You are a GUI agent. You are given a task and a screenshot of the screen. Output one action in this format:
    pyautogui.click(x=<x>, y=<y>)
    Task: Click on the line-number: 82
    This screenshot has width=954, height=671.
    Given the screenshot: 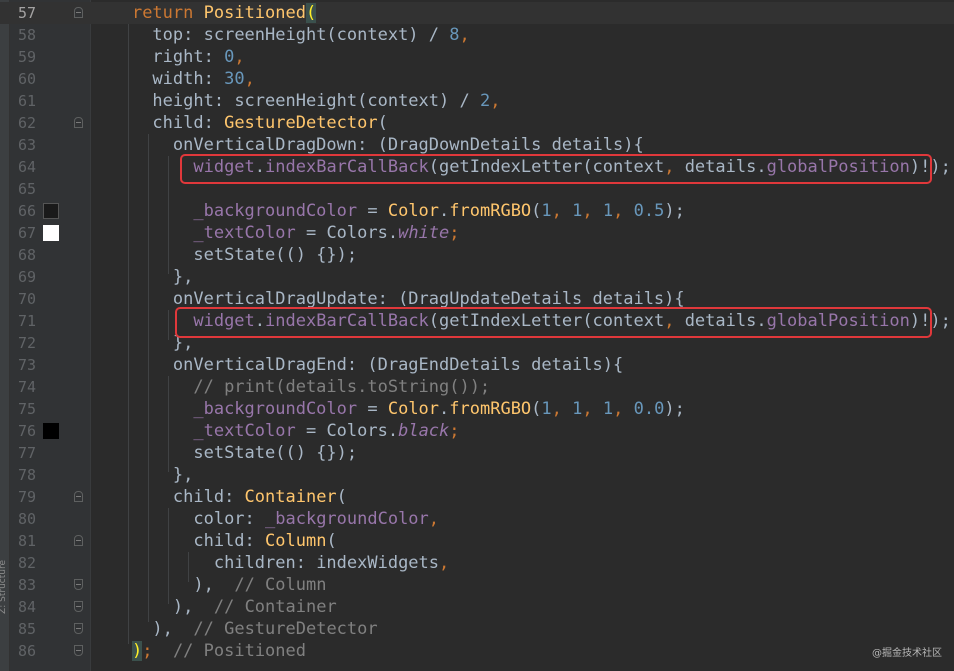 What is the action you would take?
    pyautogui.click(x=26, y=563)
    